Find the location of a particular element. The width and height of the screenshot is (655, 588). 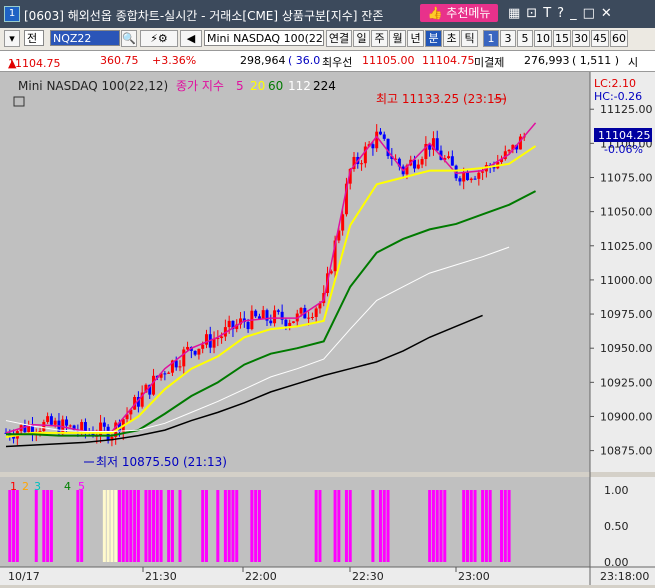

interval-button-30: 30 is located at coordinates (581, 38).